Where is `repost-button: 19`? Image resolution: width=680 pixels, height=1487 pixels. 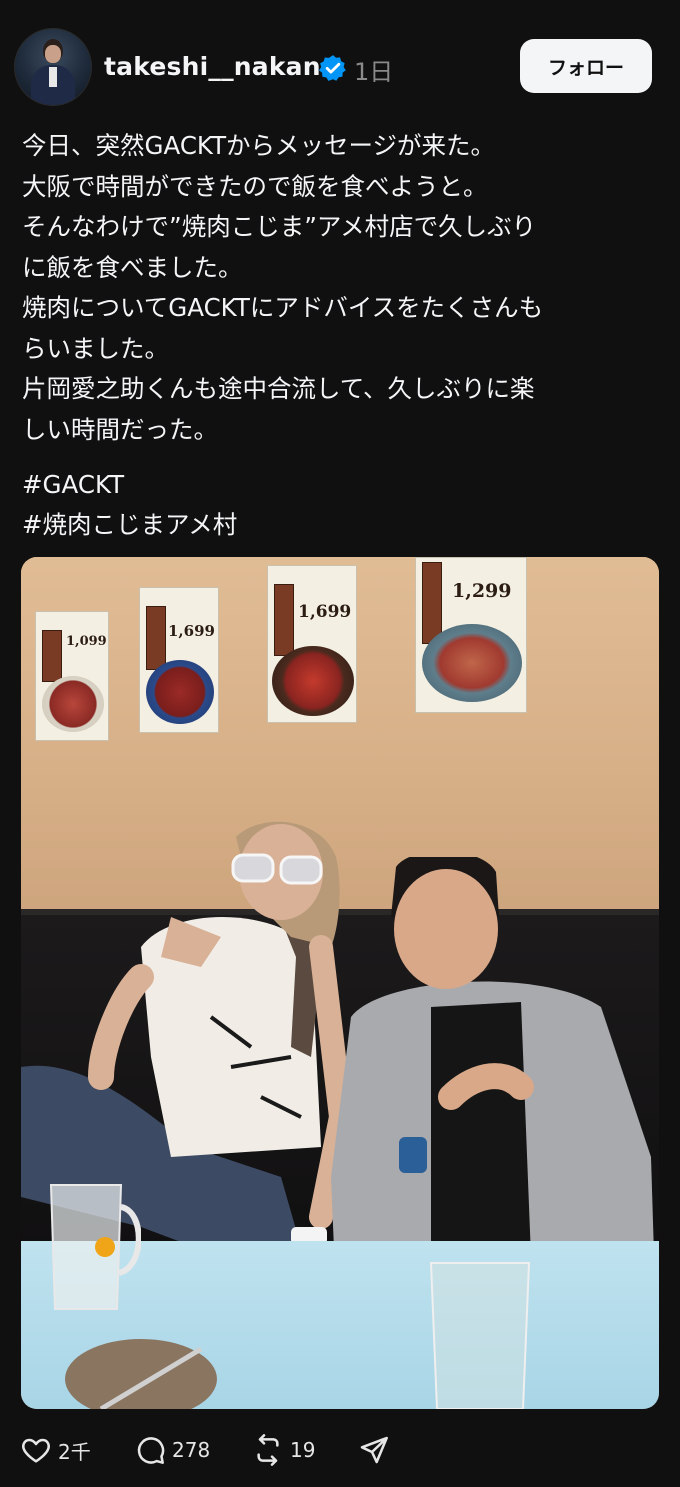 repost-button: 19 is located at coordinates (283, 1450).